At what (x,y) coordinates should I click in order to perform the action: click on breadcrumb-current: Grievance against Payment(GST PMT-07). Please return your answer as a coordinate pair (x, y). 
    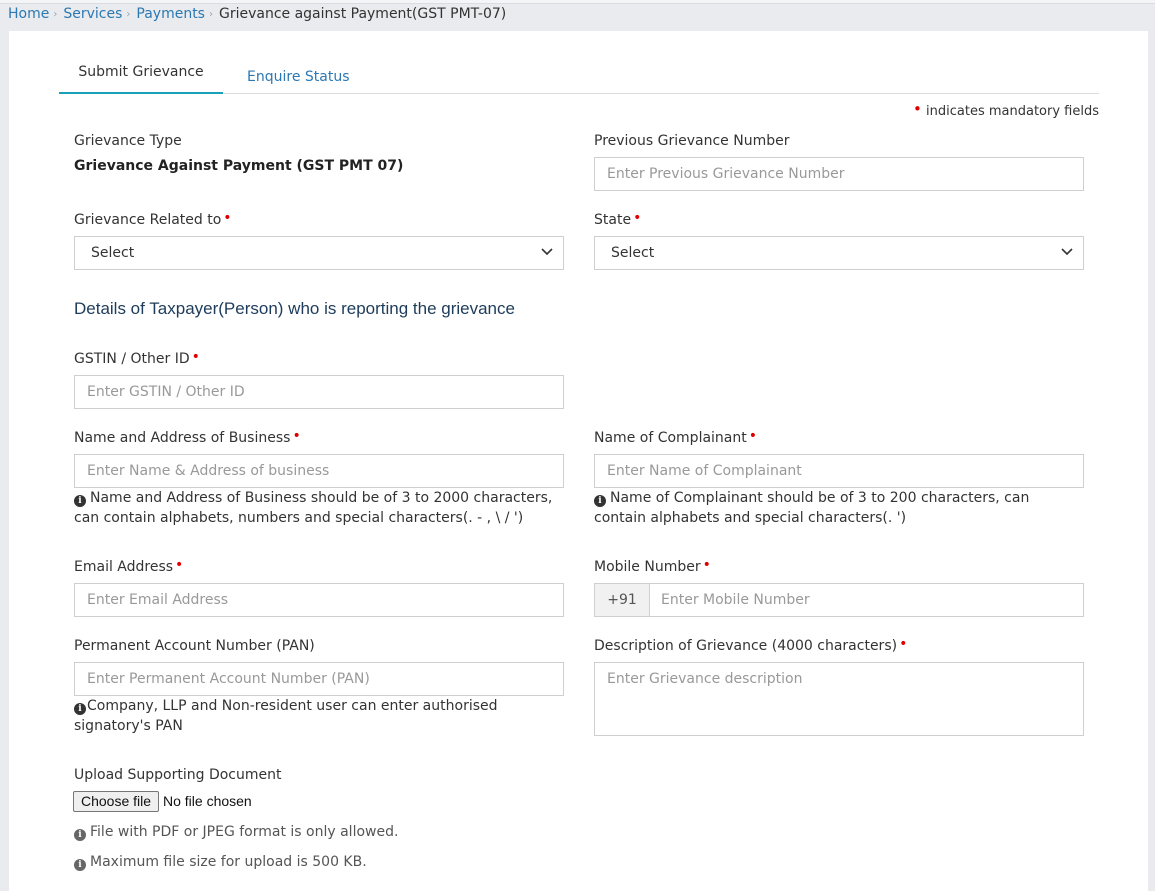
    Looking at the image, I should click on (362, 14).